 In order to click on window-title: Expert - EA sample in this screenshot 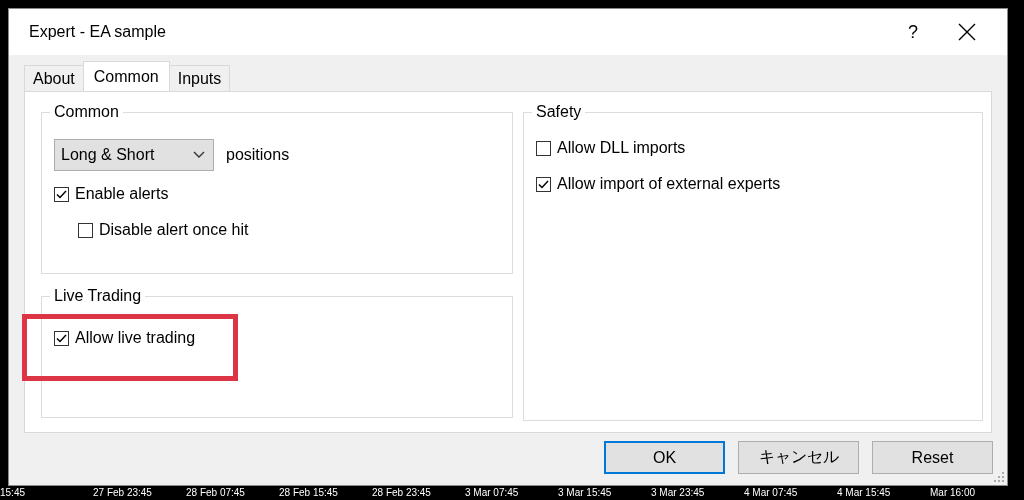, I will do `click(98, 32)`.